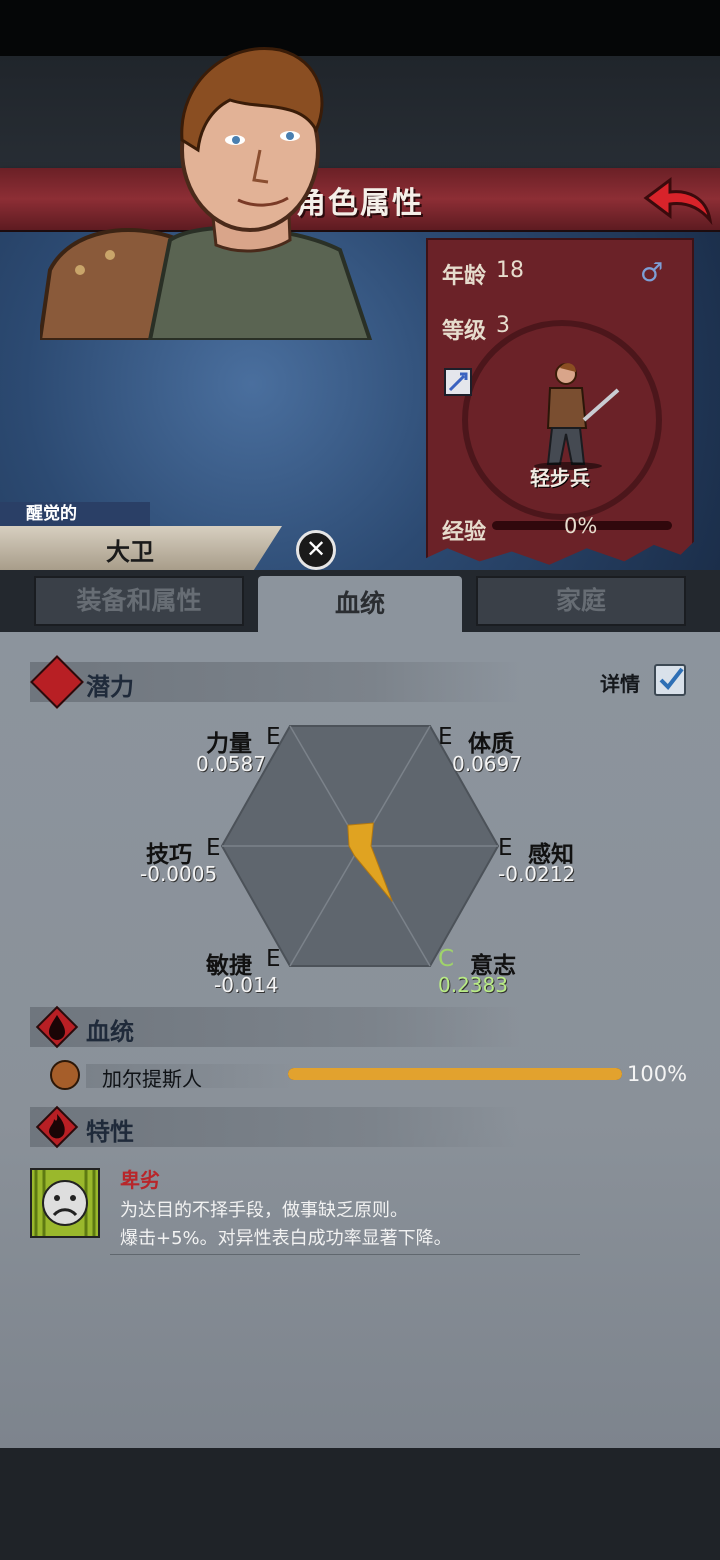  What do you see at coordinates (464, 276) in the screenshot?
I see `age-label: 年龄` at bounding box center [464, 276].